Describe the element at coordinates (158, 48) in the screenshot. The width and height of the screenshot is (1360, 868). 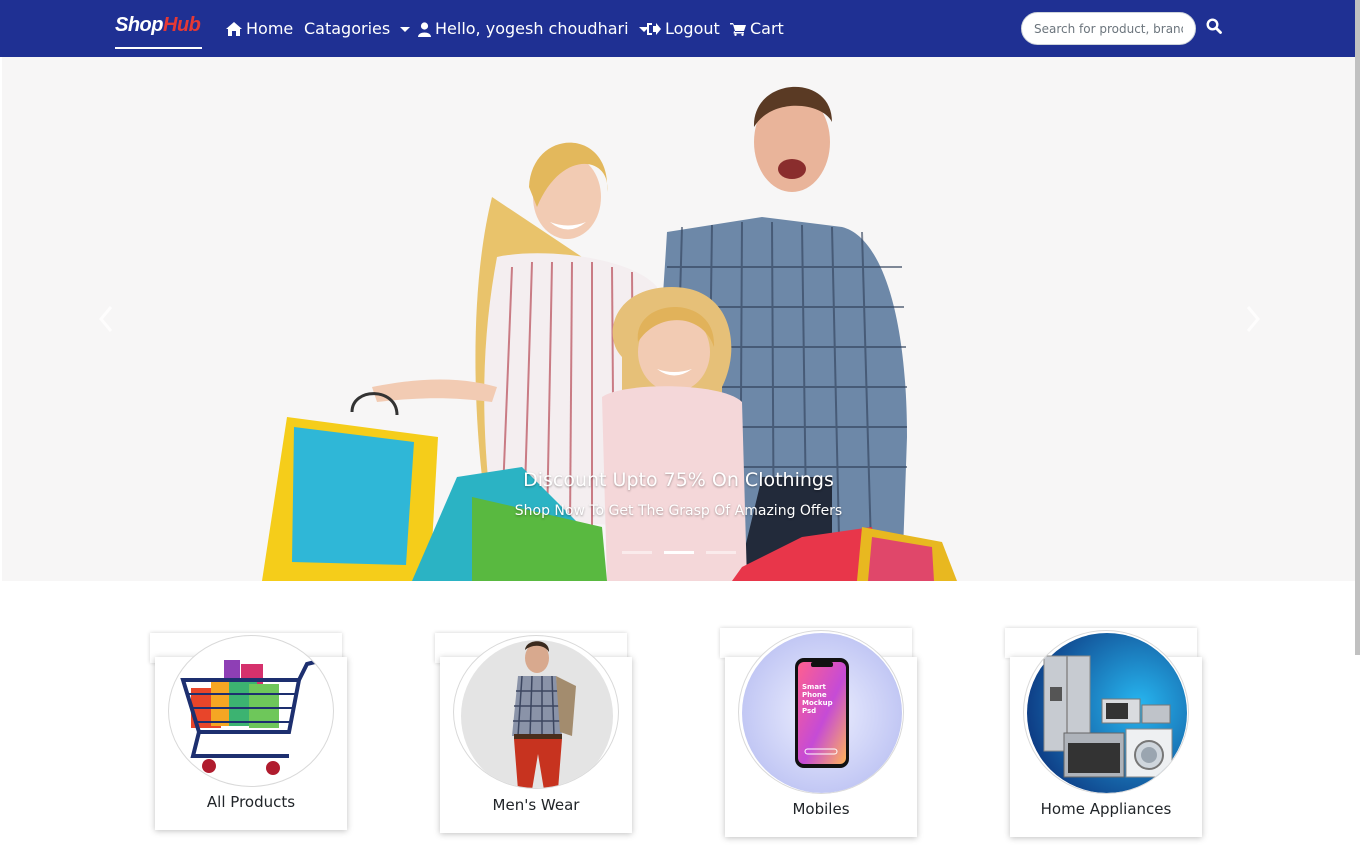
I see `brand-active-underline` at that location.